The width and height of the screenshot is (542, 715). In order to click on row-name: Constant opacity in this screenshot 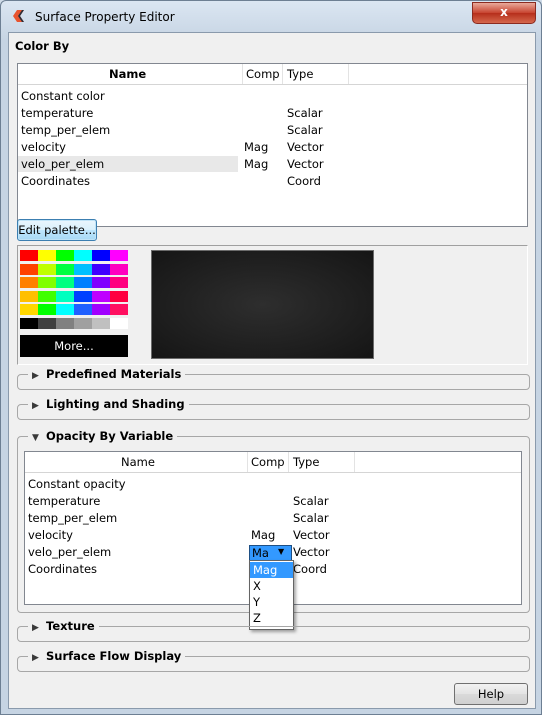, I will do `click(77, 484)`.